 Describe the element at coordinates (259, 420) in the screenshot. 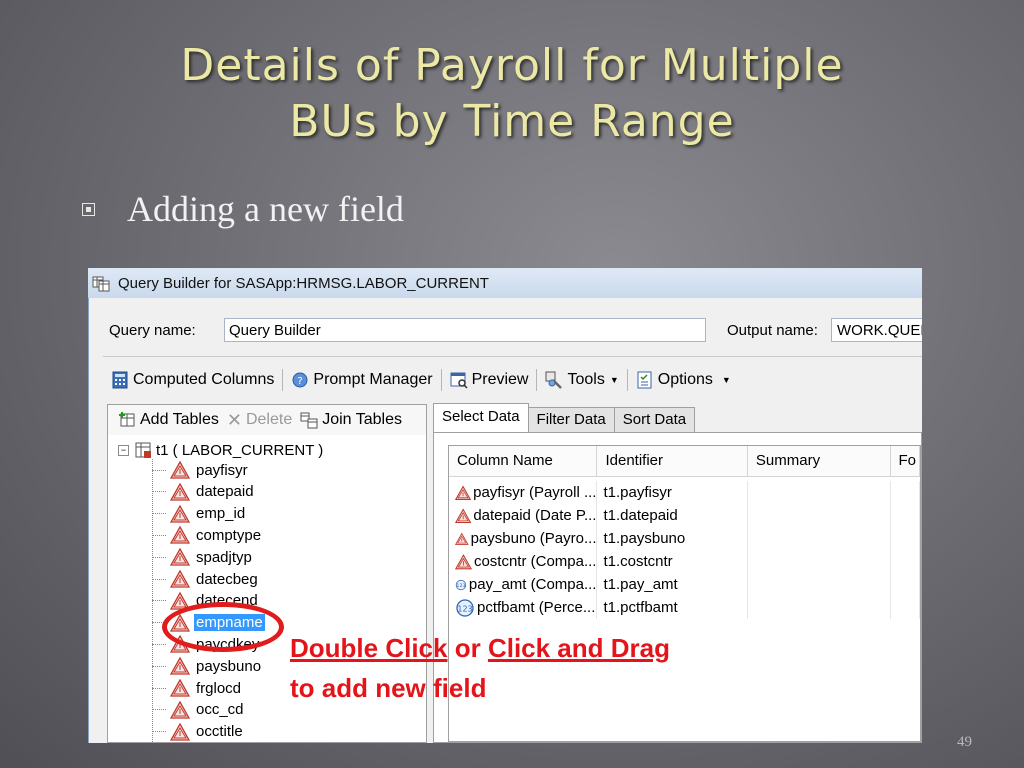

I see `delete-button: ✕ Delete` at that location.